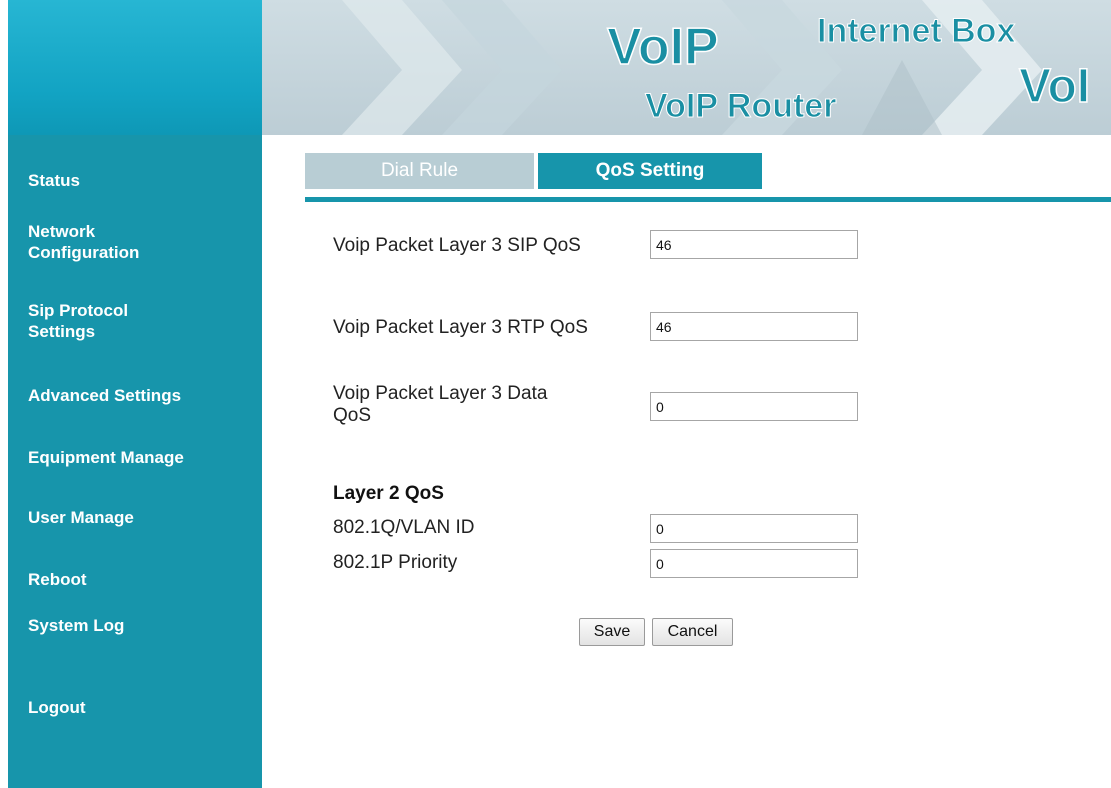 This screenshot has height=788, width=1111. Describe the element at coordinates (663, 47) in the screenshot. I see `banner-voip-big: VoIP` at that location.